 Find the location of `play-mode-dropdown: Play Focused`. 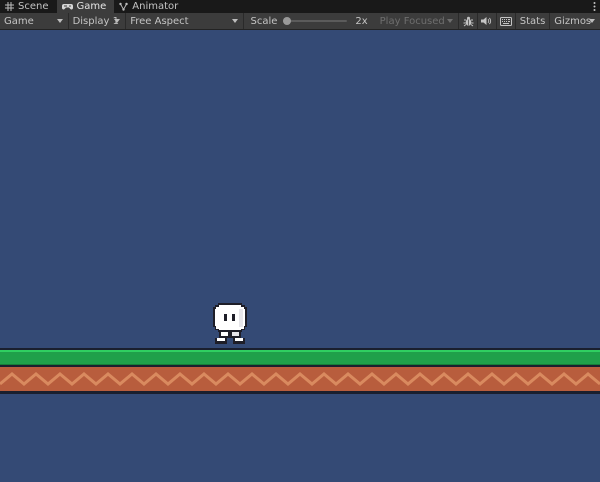

play-mode-dropdown: Play Focused is located at coordinates (418, 21).